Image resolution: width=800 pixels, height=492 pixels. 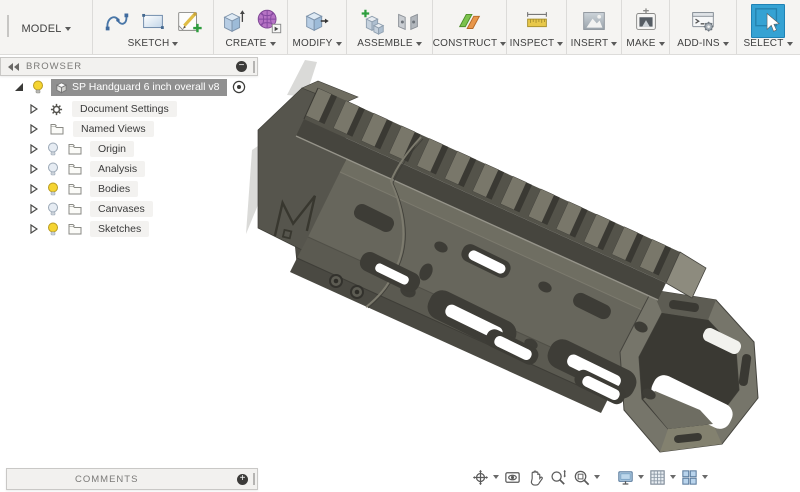 I want to click on toolbar-group-select: SELECT, so click(x=768, y=27).